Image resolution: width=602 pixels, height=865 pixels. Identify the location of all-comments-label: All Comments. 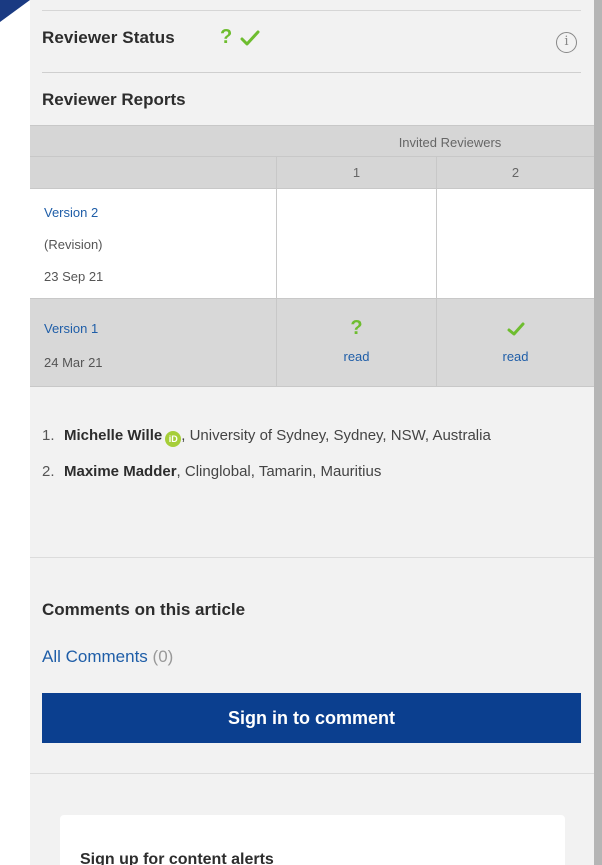
(95, 656).